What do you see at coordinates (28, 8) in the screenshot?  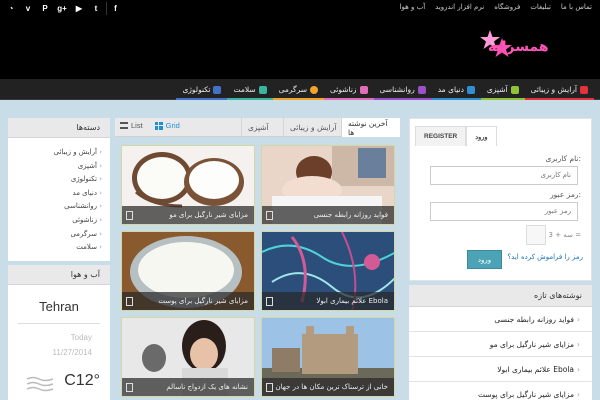 I see `vimeo-icon: v` at bounding box center [28, 8].